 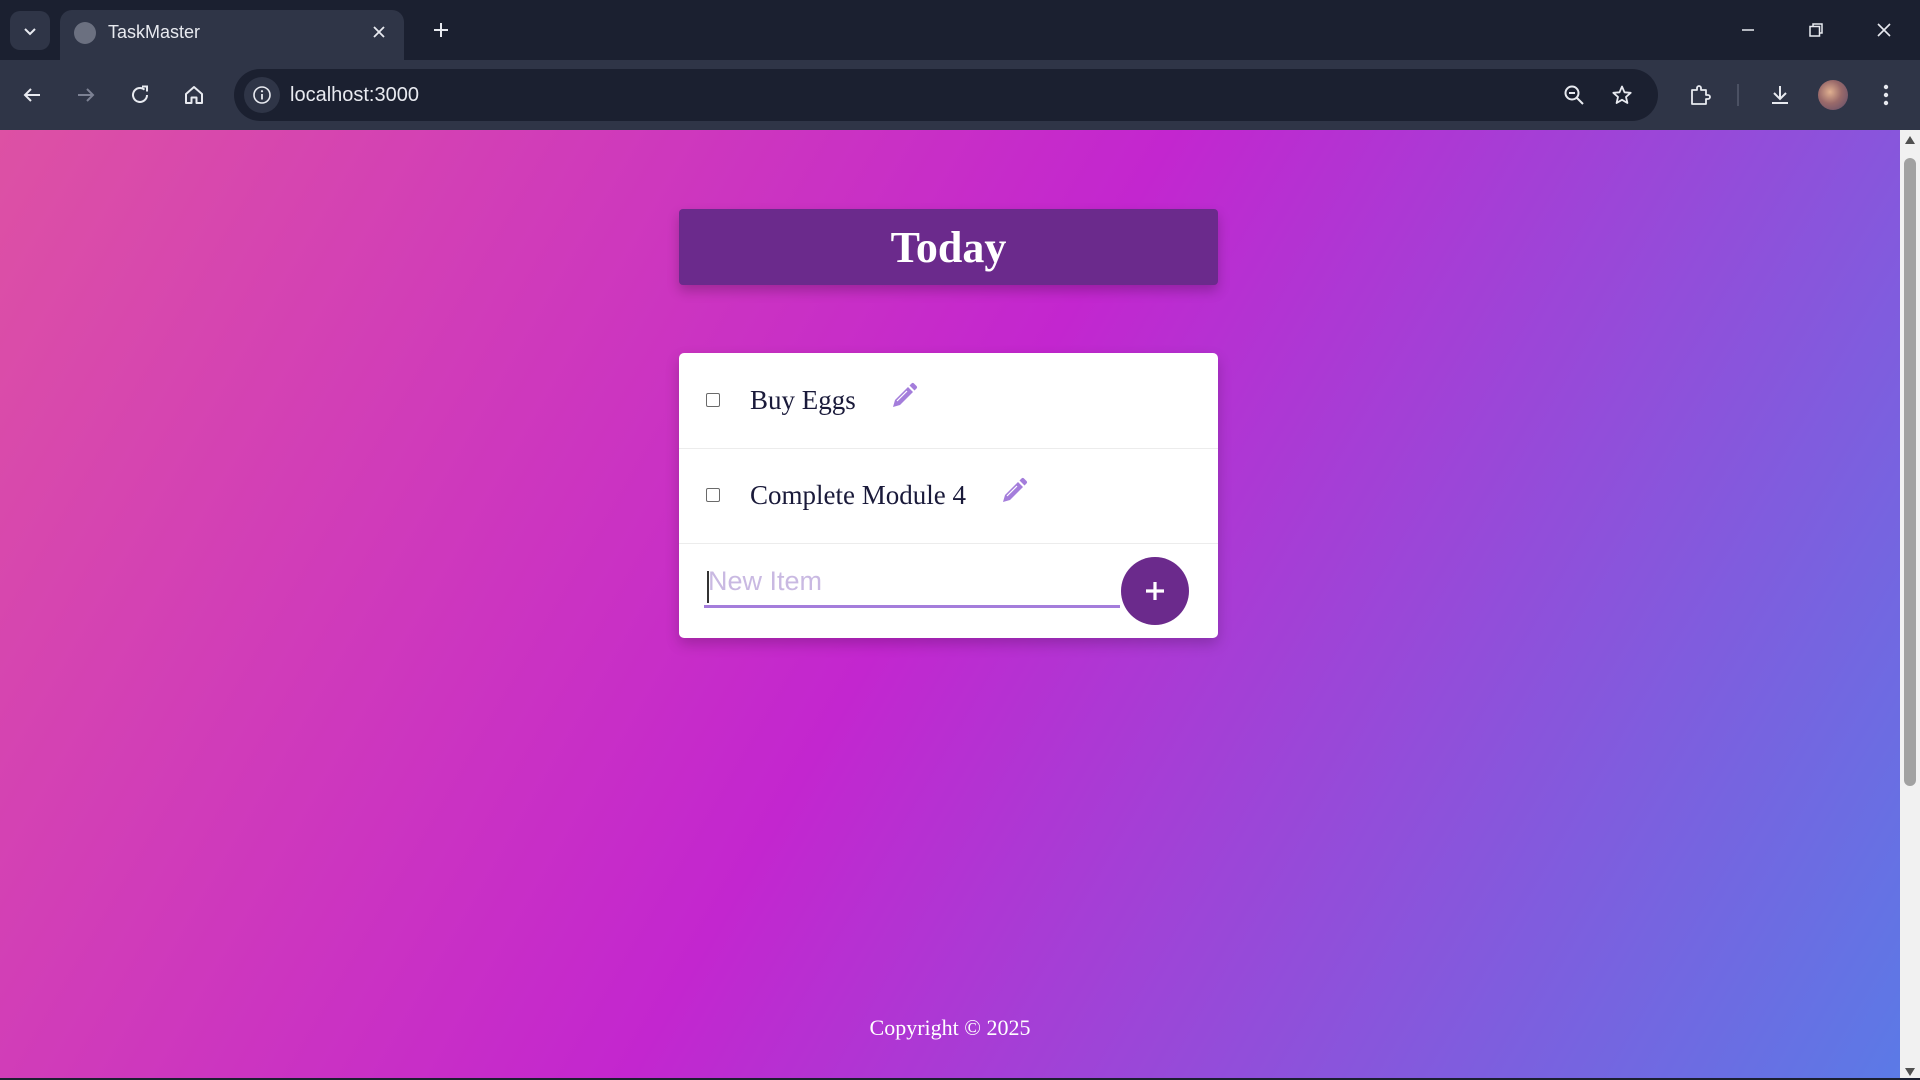 I want to click on list-item: Buy Eggs, so click(x=948, y=401).